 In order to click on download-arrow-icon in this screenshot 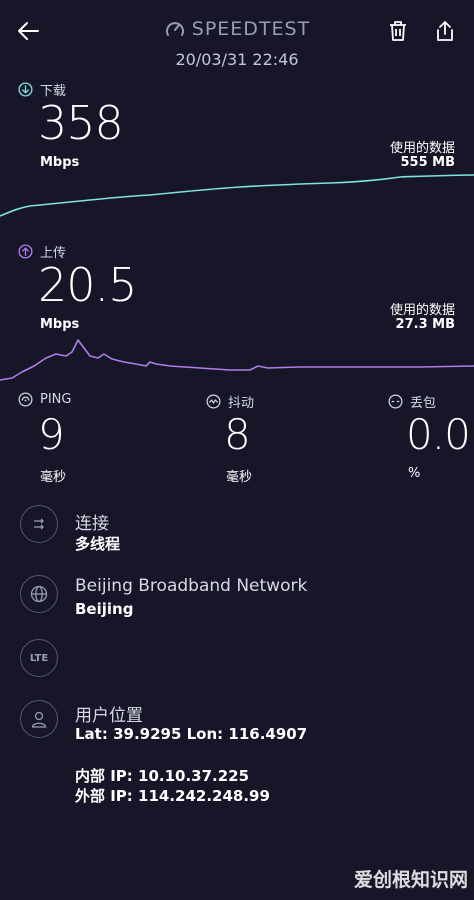, I will do `click(25, 89)`.